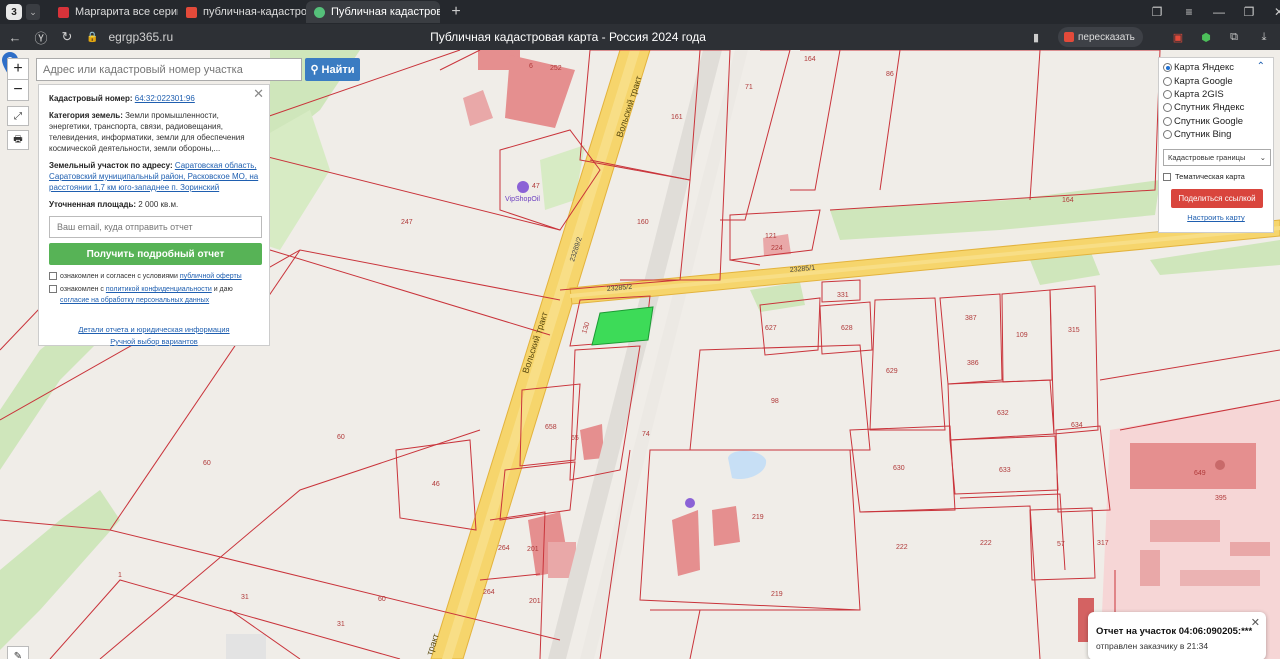  I want to click on parcel-label: 98, so click(775, 401).